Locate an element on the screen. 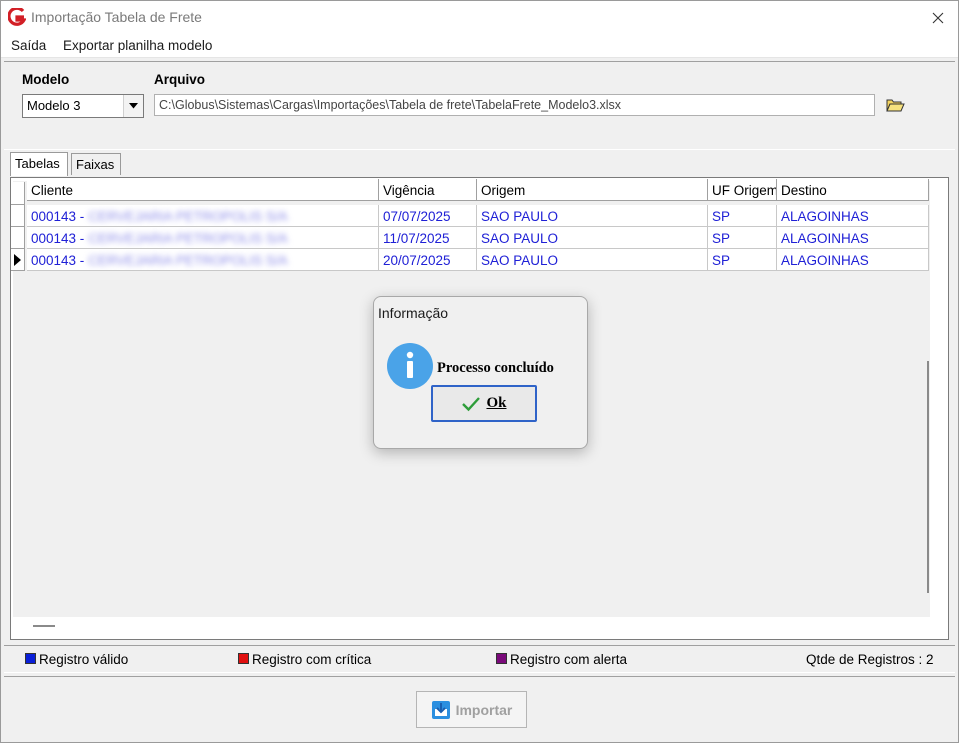 This screenshot has width=959, height=743. row-indicator-current is located at coordinates (18, 260).